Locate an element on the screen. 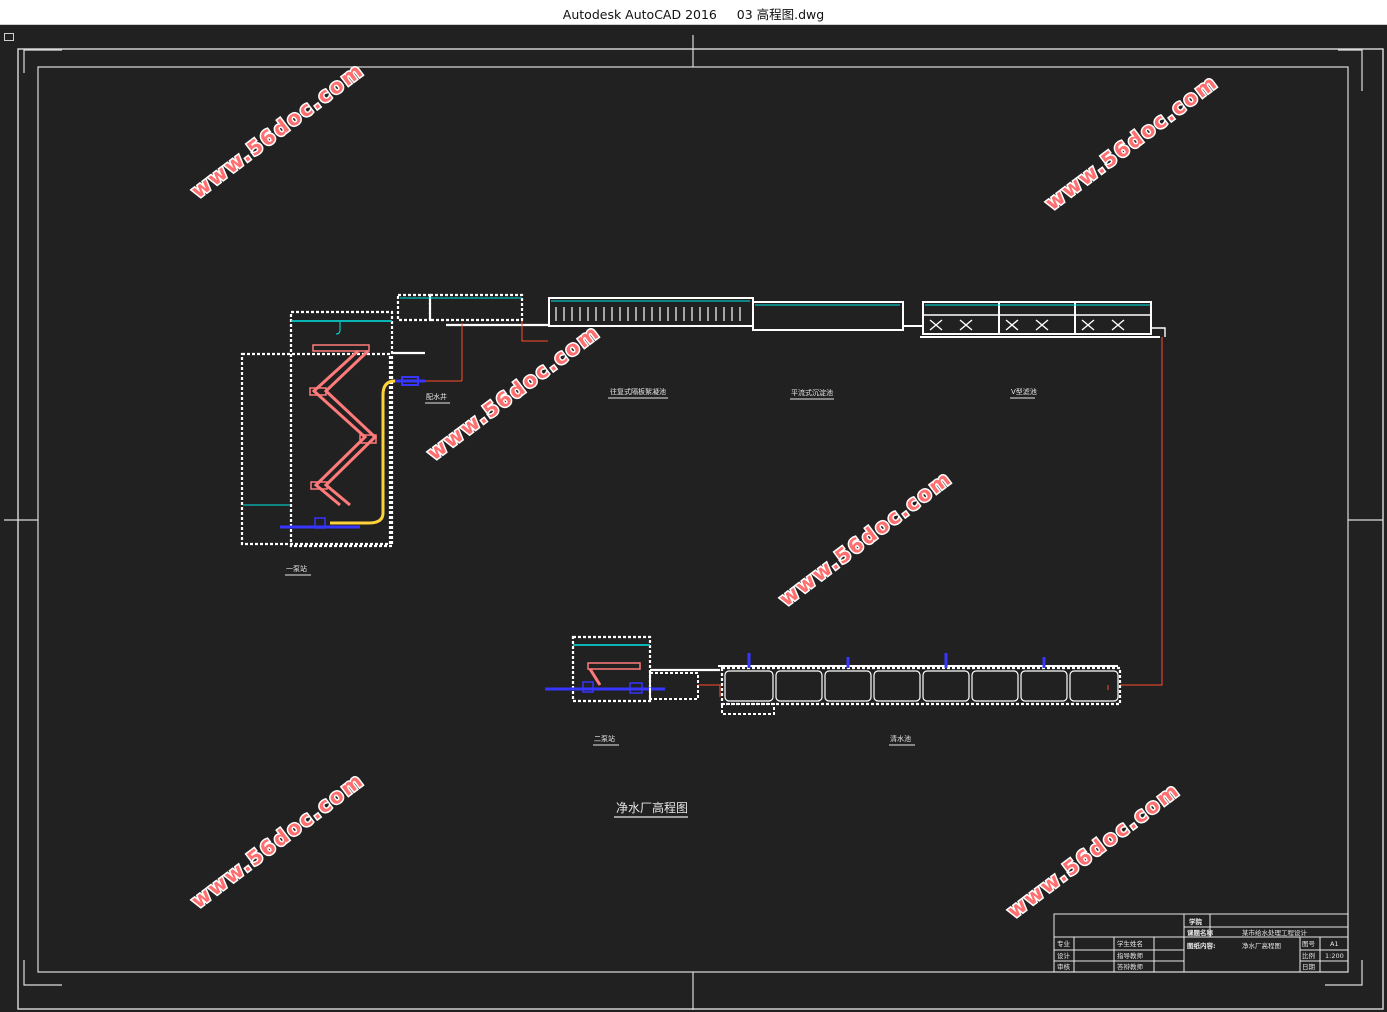 Image resolution: width=1387 pixels, height=1012 pixels. tb-content-value: 净水厂高程图 is located at coordinates (1261, 945).